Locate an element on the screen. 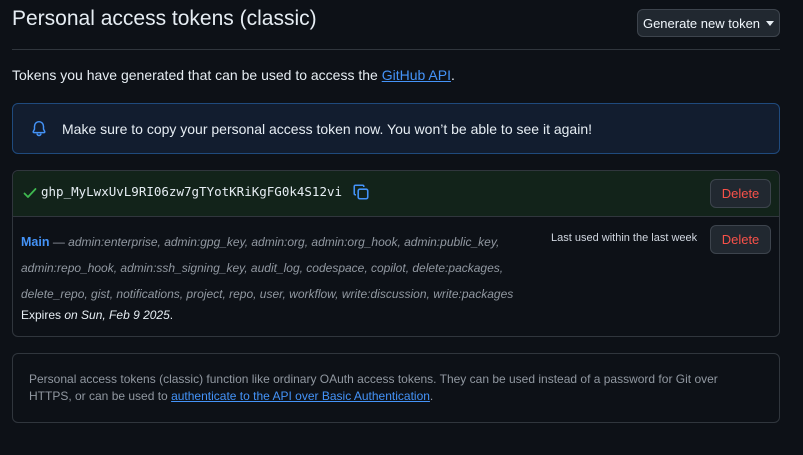 The height and width of the screenshot is (455, 803). token-last-used: Last used within the last week is located at coordinates (624, 238).